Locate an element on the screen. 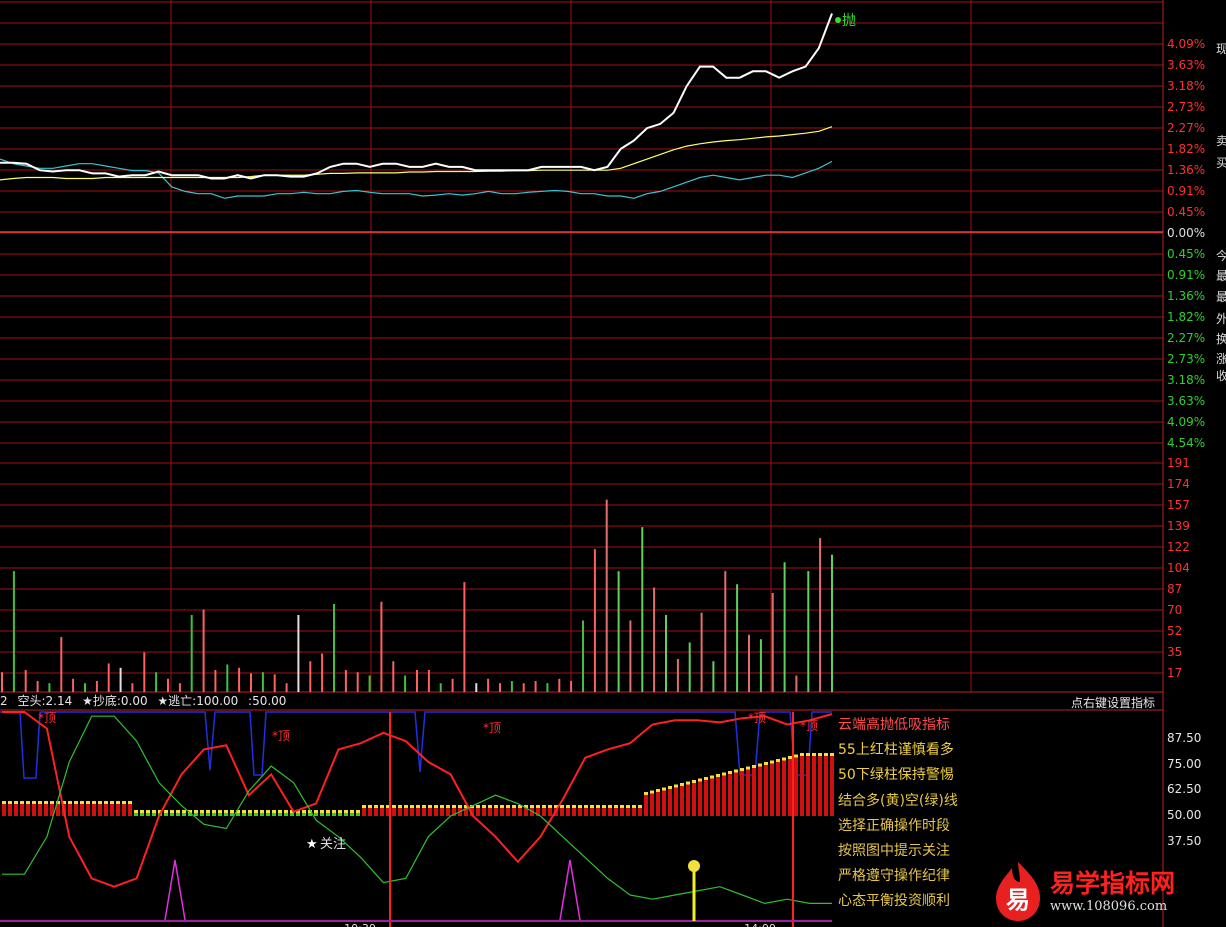 Image resolution: width=1226 pixels, height=927 pixels. volume-axis-tick-label: 122 is located at coordinates (1178, 547).